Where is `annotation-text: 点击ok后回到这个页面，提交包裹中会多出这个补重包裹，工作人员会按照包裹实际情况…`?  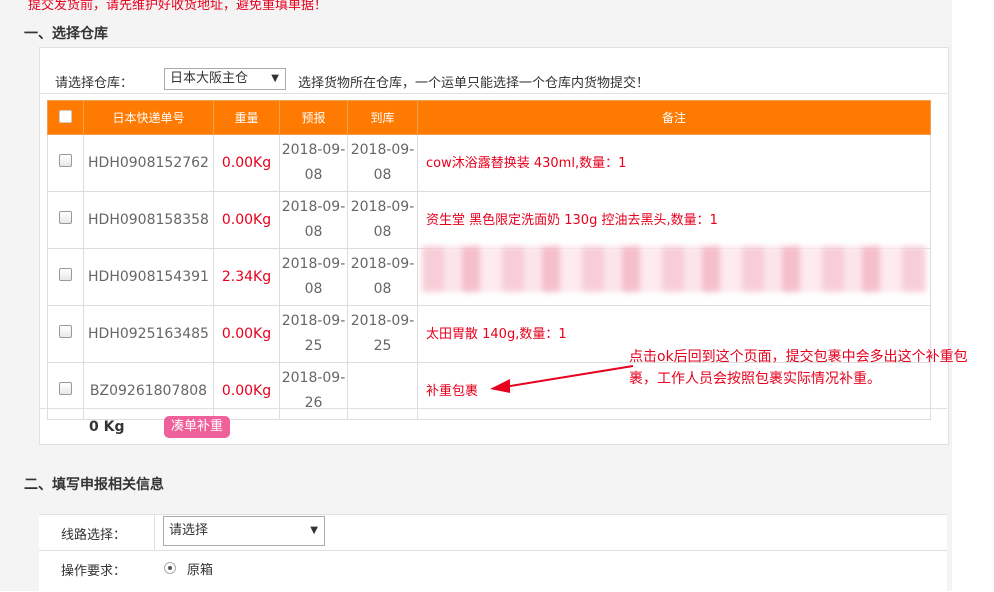 annotation-text: 点击ok后回到这个页面，提交包裹中会多出这个补重包裹，工作人员会按照包裹实际情况… is located at coordinates (798, 368).